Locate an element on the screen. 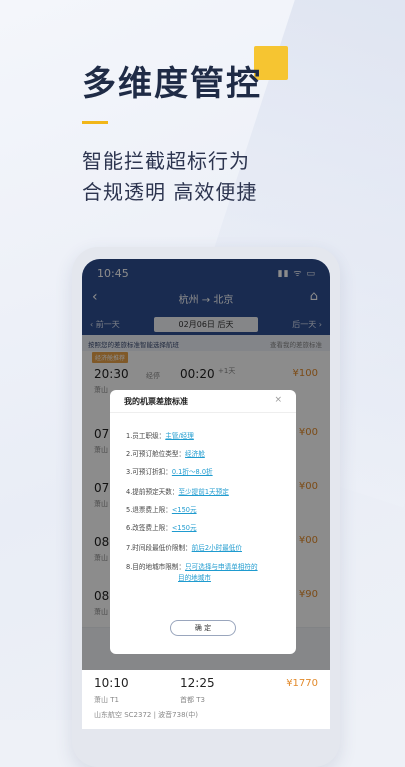  arrival-time: 12:25 is located at coordinates (197, 683).